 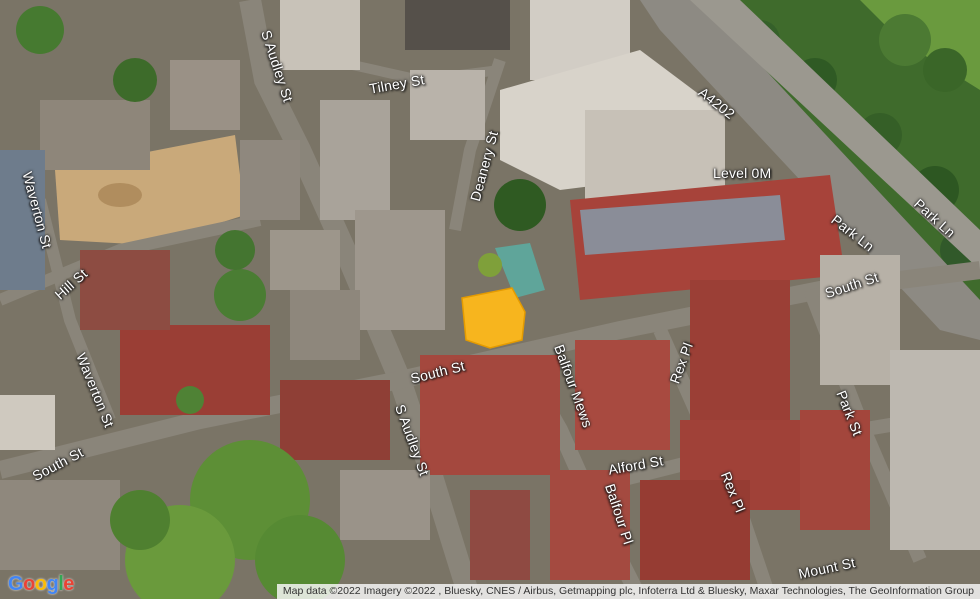 I want to click on logo-letter: G, so click(x=16, y=584).